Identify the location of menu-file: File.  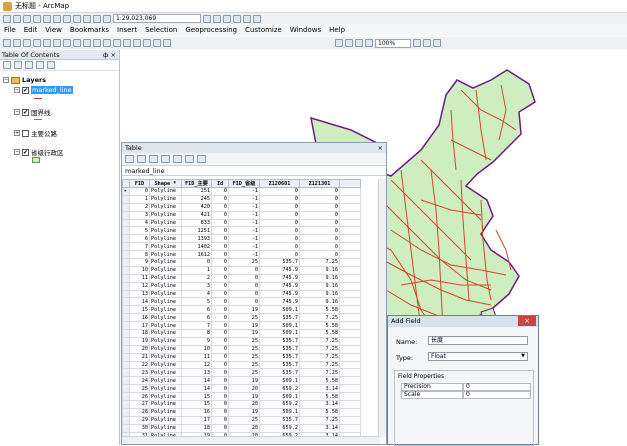
(10, 30).